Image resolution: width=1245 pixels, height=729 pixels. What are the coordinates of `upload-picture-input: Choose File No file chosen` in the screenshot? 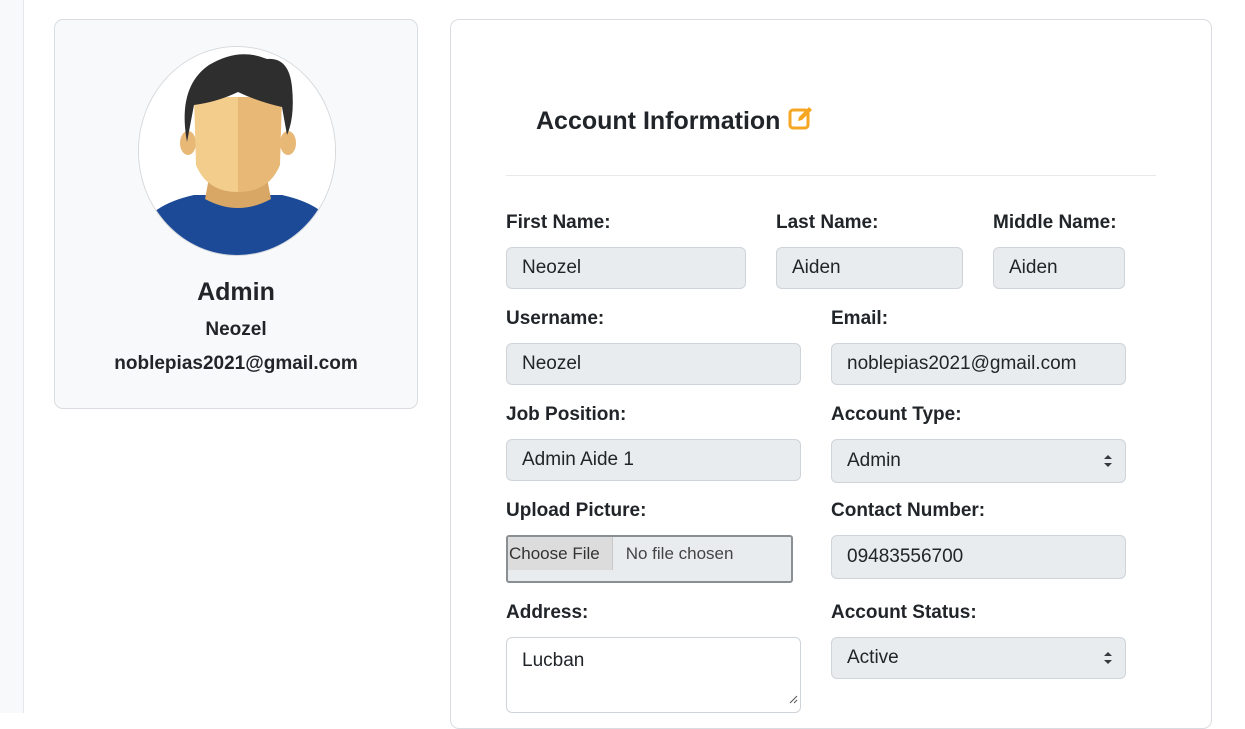 It's located at (649, 559).